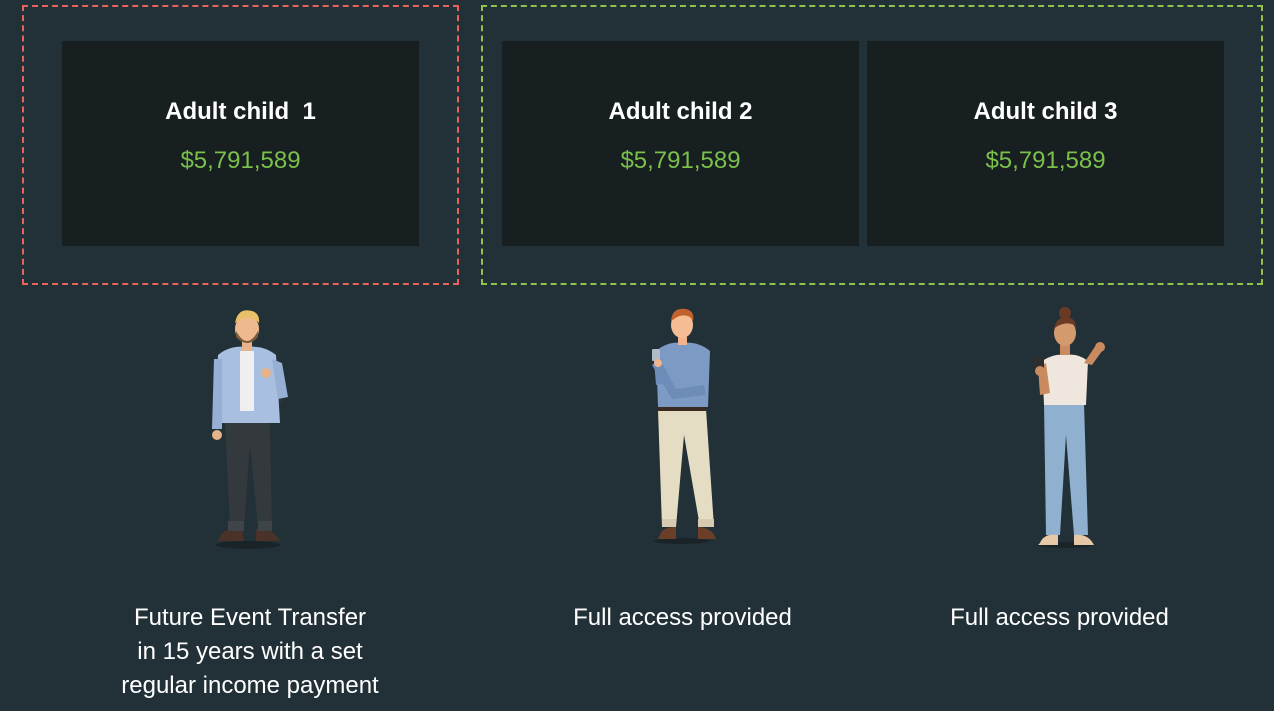  Describe the element at coordinates (240, 143) in the screenshot. I see `beneficiary-card-adult-child-1: Adult child 1 $5,791,589` at that location.